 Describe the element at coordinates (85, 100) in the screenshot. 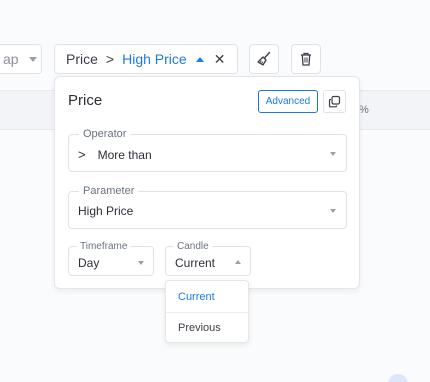

I see `panel-title: Price` at that location.